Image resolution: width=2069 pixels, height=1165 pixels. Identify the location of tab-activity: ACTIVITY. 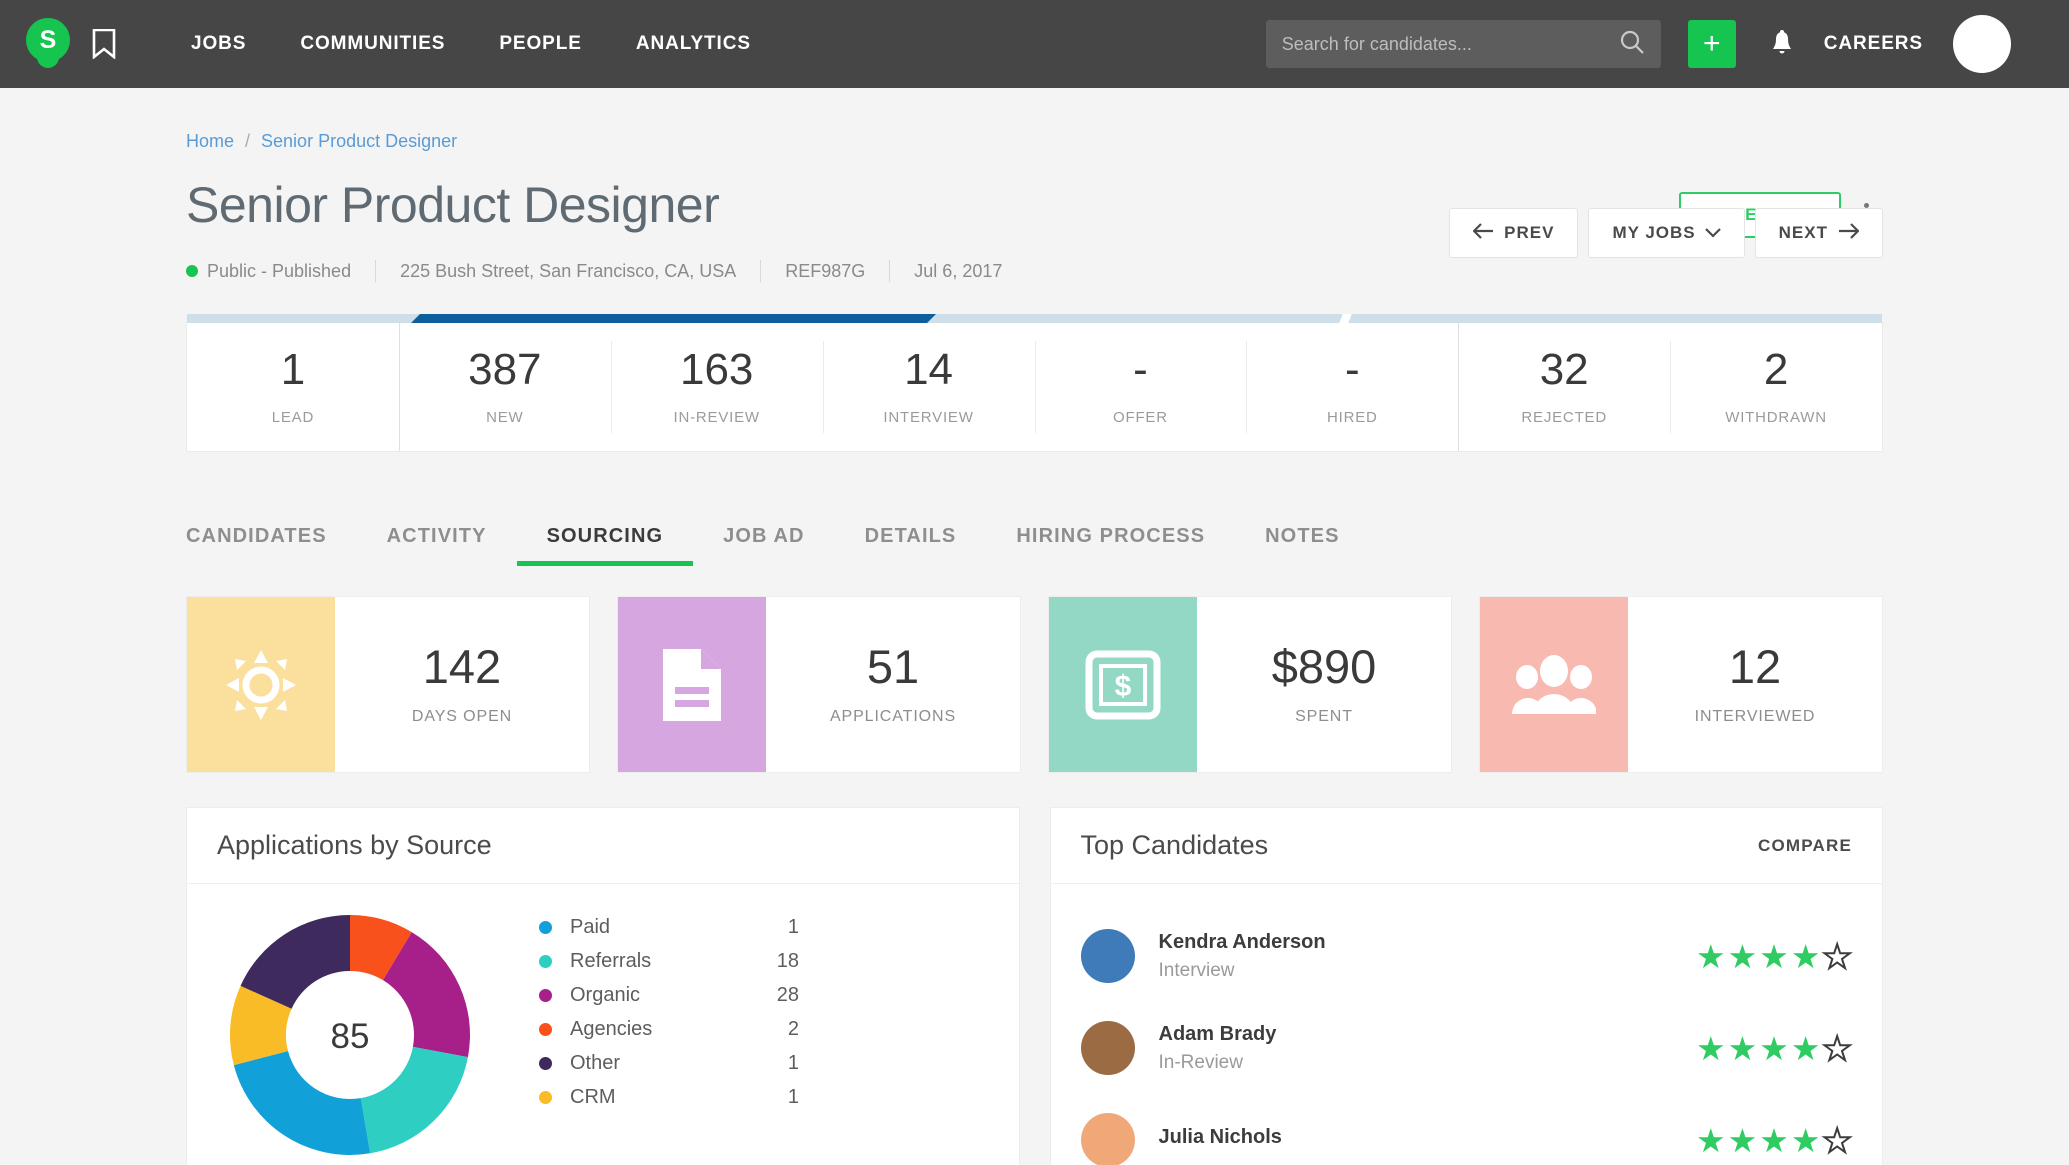
(437, 545).